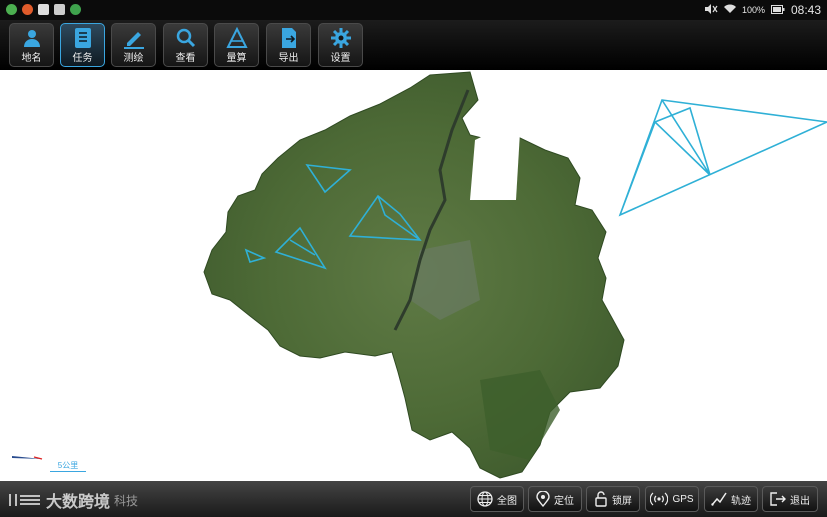 The width and height of the screenshot is (827, 517). What do you see at coordinates (711, 10) in the screenshot?
I see `mute-icon` at bounding box center [711, 10].